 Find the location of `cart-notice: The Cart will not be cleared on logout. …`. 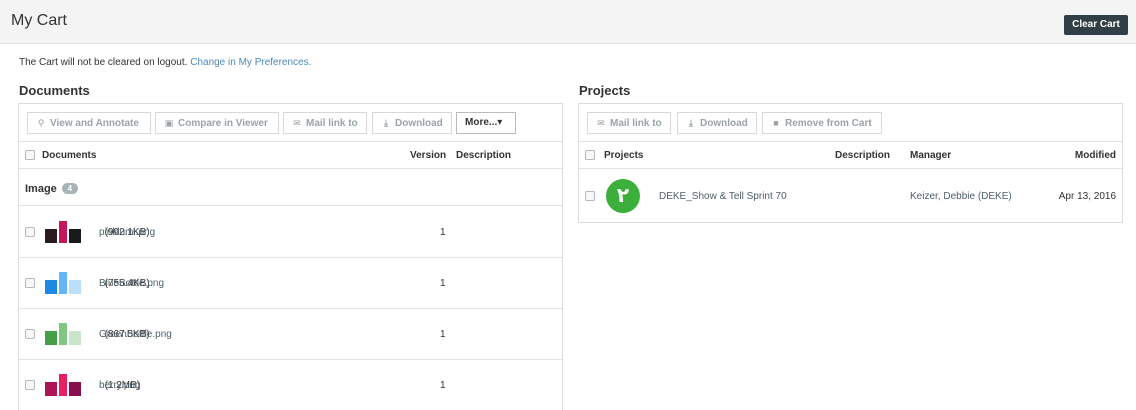

cart-notice: The Cart will not be cleared on logout. … is located at coordinates (165, 62).